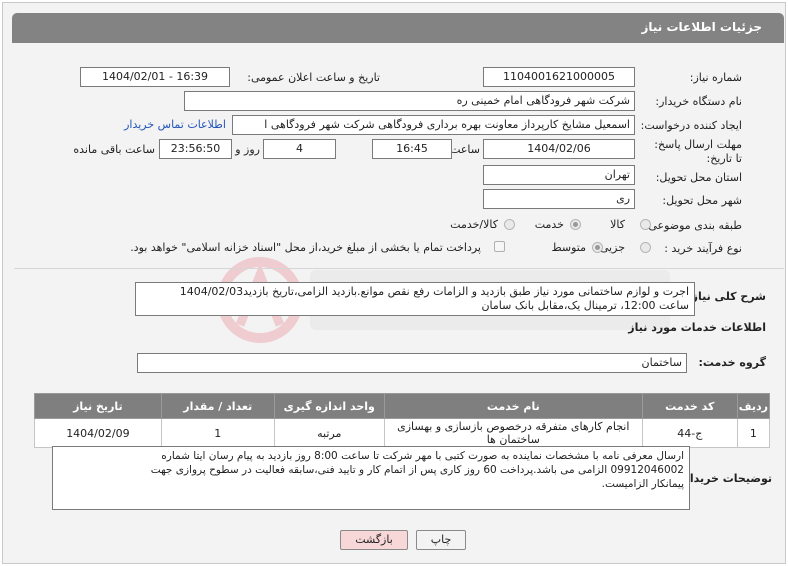 This screenshot has height=566, width=788. What do you see at coordinates (313, 77) in the screenshot?
I see `announce-datetime-label: تاریخ و ساعت اعلان عمومی:` at bounding box center [313, 77].